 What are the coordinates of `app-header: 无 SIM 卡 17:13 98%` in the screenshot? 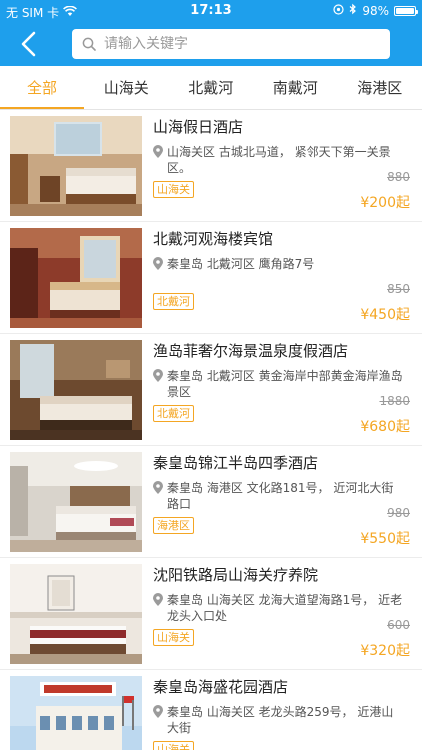 It's located at (211, 33).